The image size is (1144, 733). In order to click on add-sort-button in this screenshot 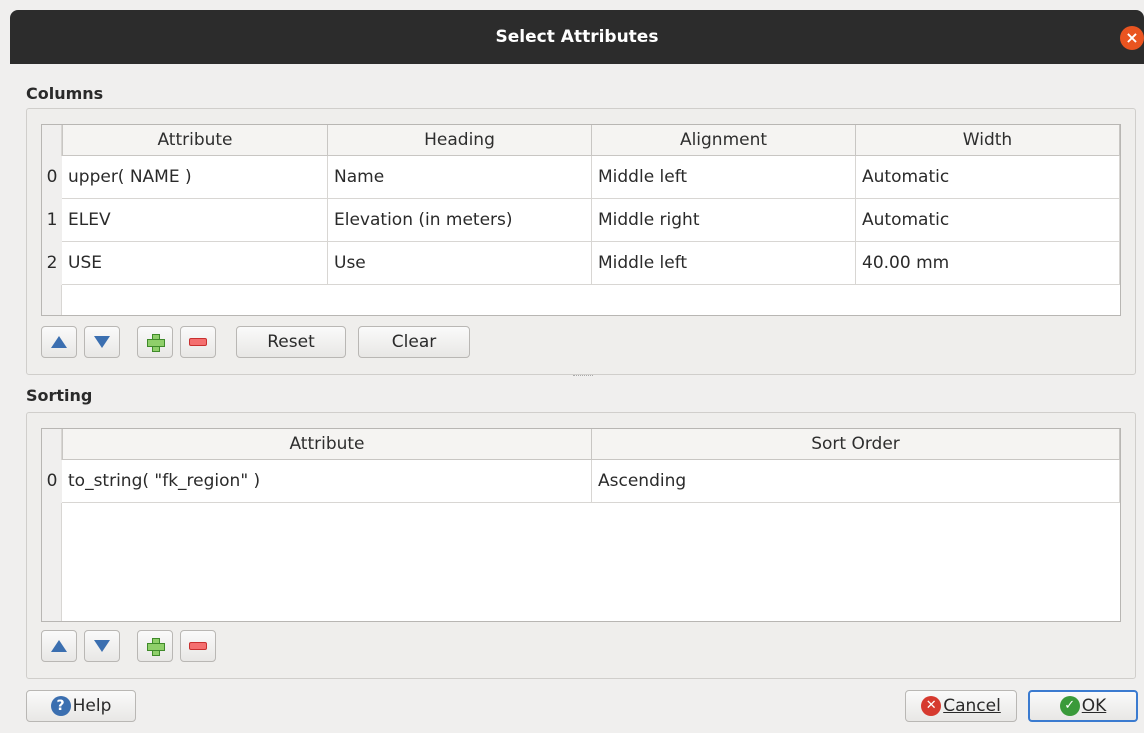, I will do `click(155, 646)`.